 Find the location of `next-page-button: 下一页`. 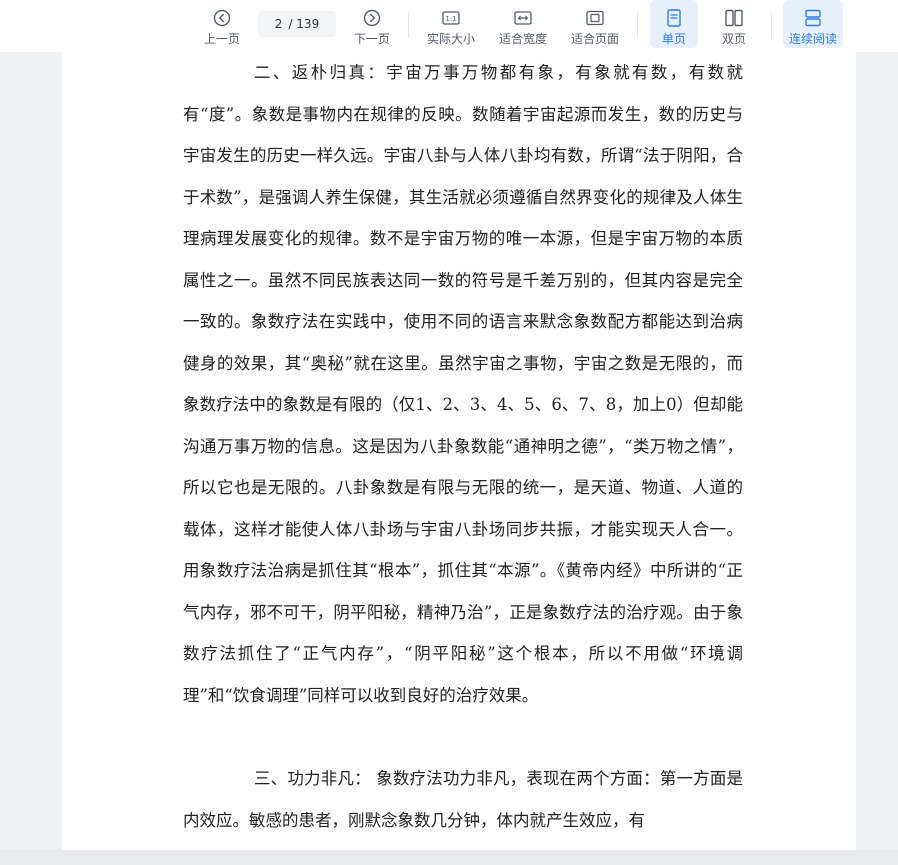

next-page-button: 下一页 is located at coordinates (372, 24).